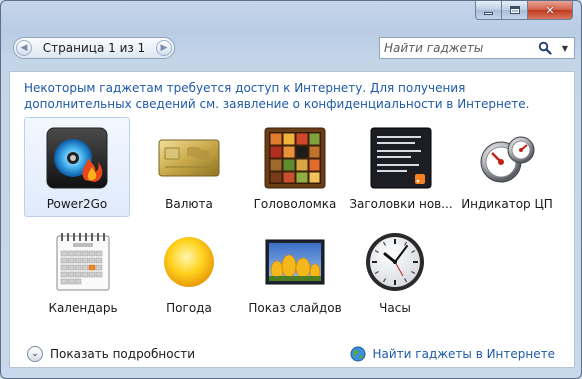  I want to click on maximize-icon, so click(514, 10).